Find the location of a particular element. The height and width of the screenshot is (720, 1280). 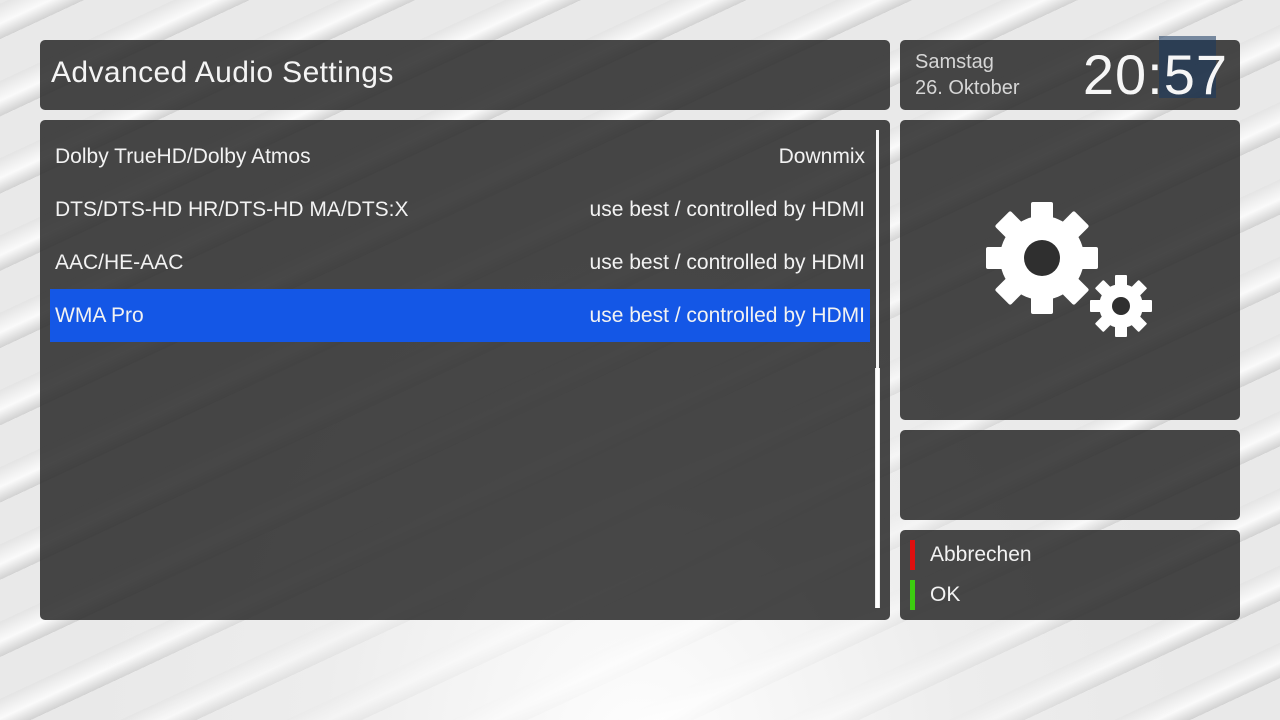

ok-button-label: OK is located at coordinates (945, 594).